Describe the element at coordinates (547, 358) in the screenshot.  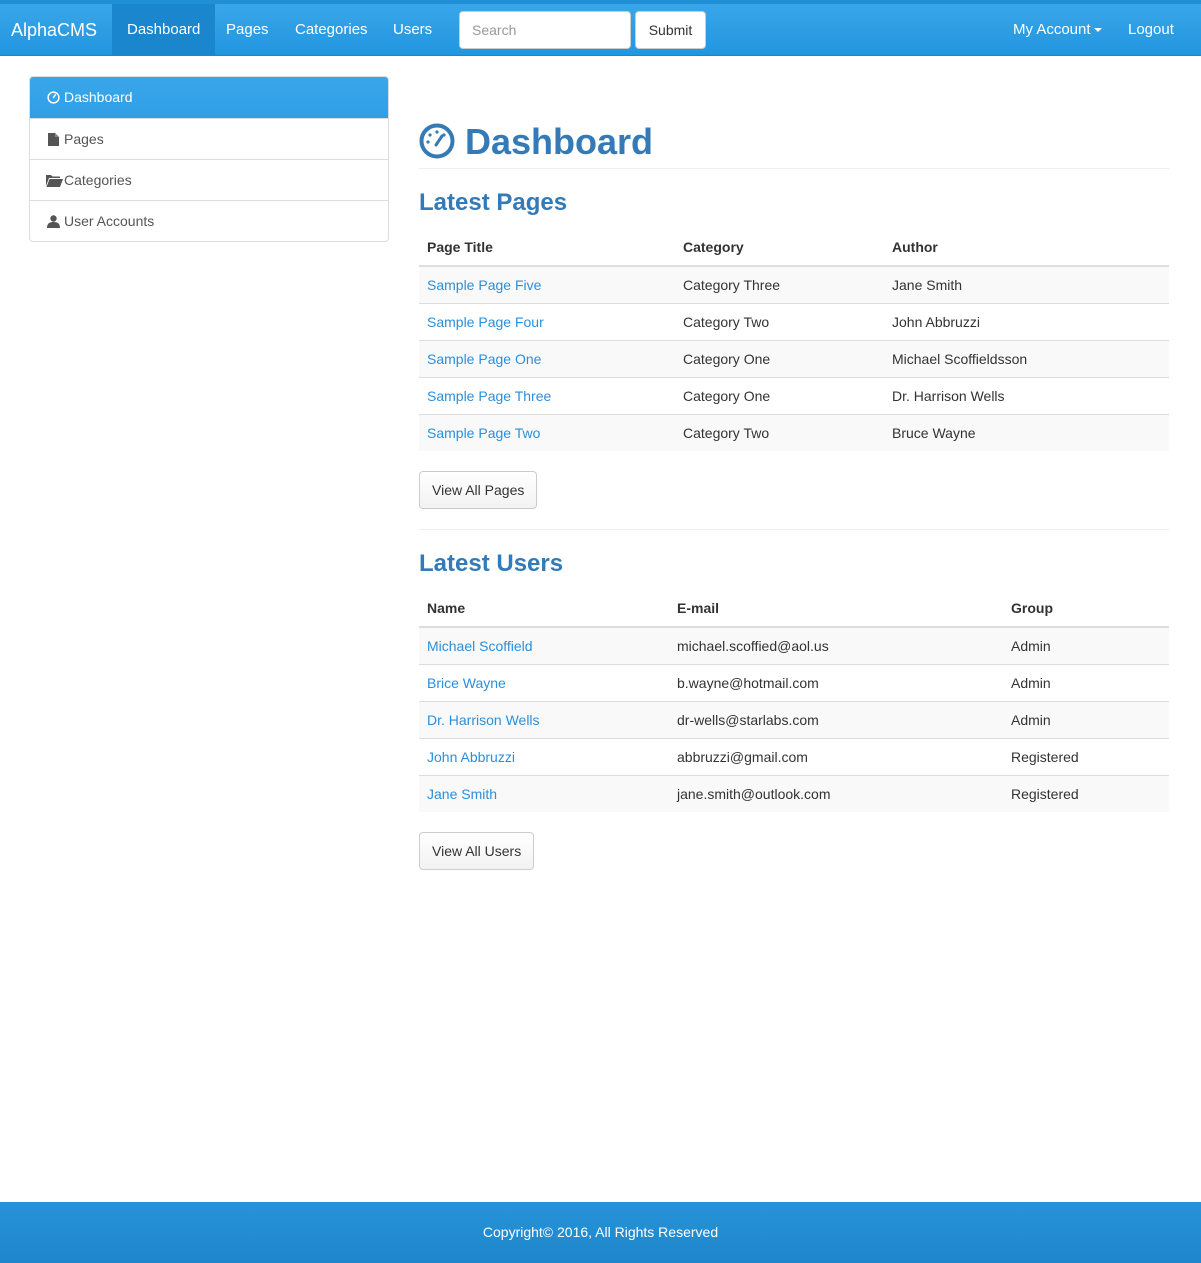
I see `table-cell: Sample Page One` at that location.